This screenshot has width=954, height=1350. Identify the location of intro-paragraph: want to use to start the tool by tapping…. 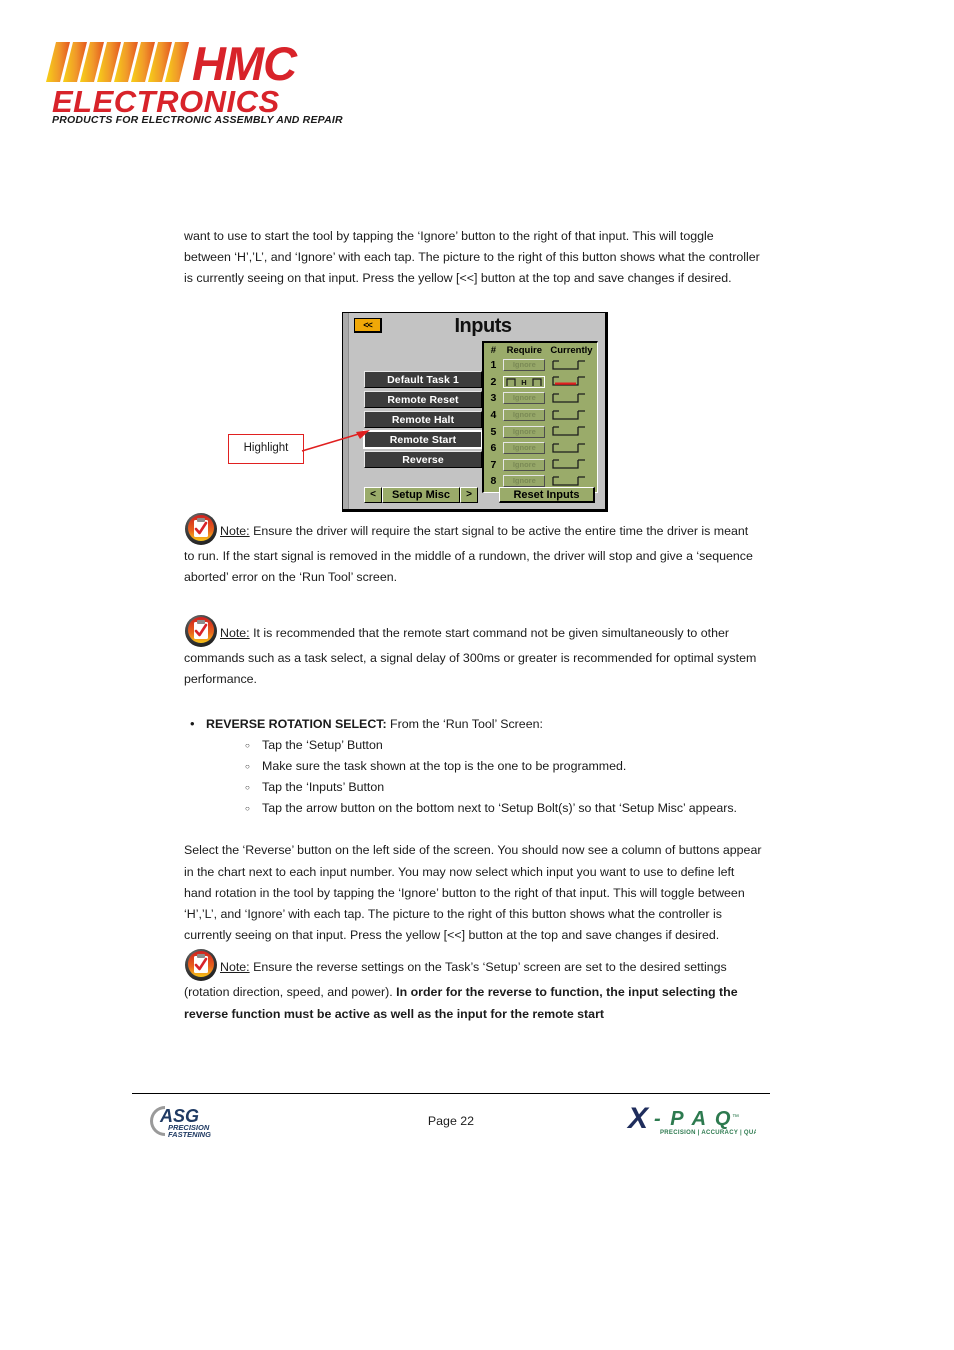
(472, 257).